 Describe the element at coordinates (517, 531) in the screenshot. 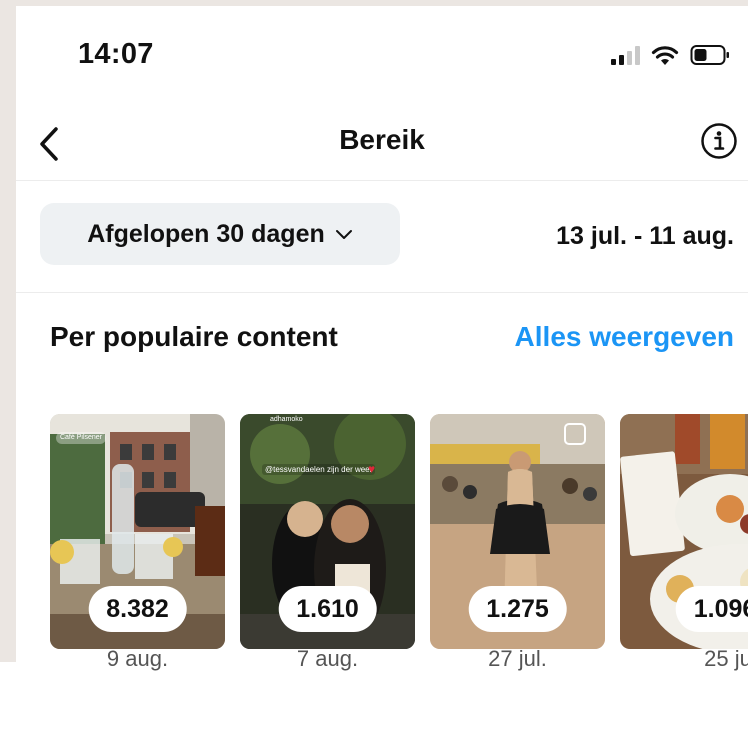

I see `content-card: 1.275` at that location.